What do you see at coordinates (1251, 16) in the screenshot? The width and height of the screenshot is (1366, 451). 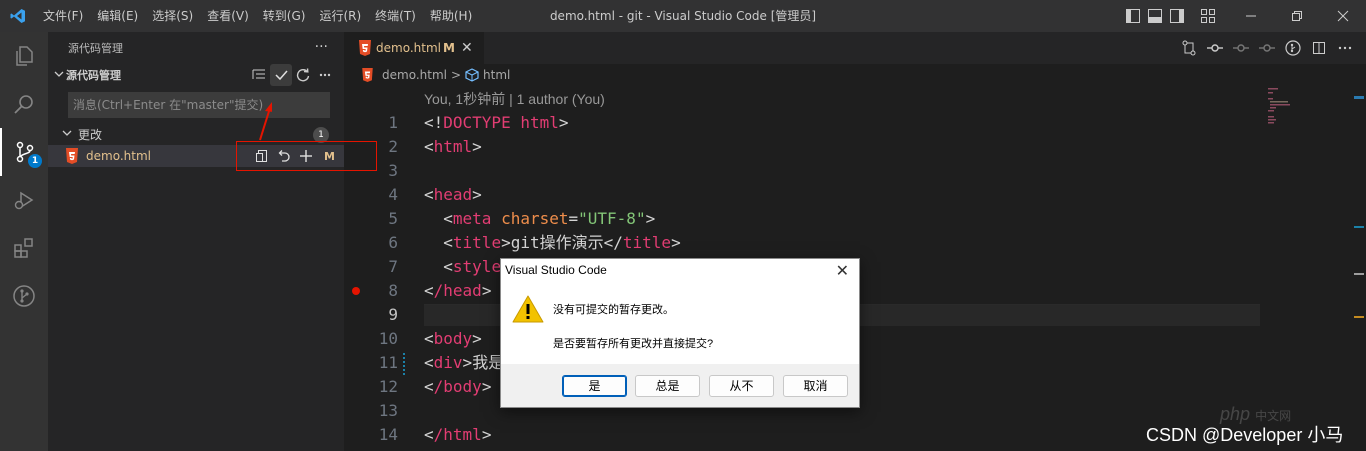 I see `minimize-icon` at bounding box center [1251, 16].